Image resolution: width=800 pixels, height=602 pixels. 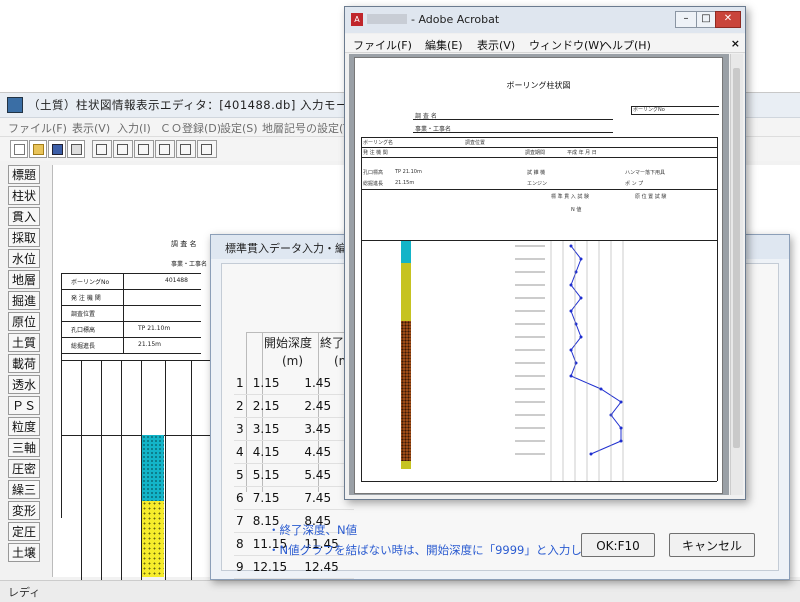 I want to click on acro-menu-edit: 編集(E), so click(x=444, y=45).